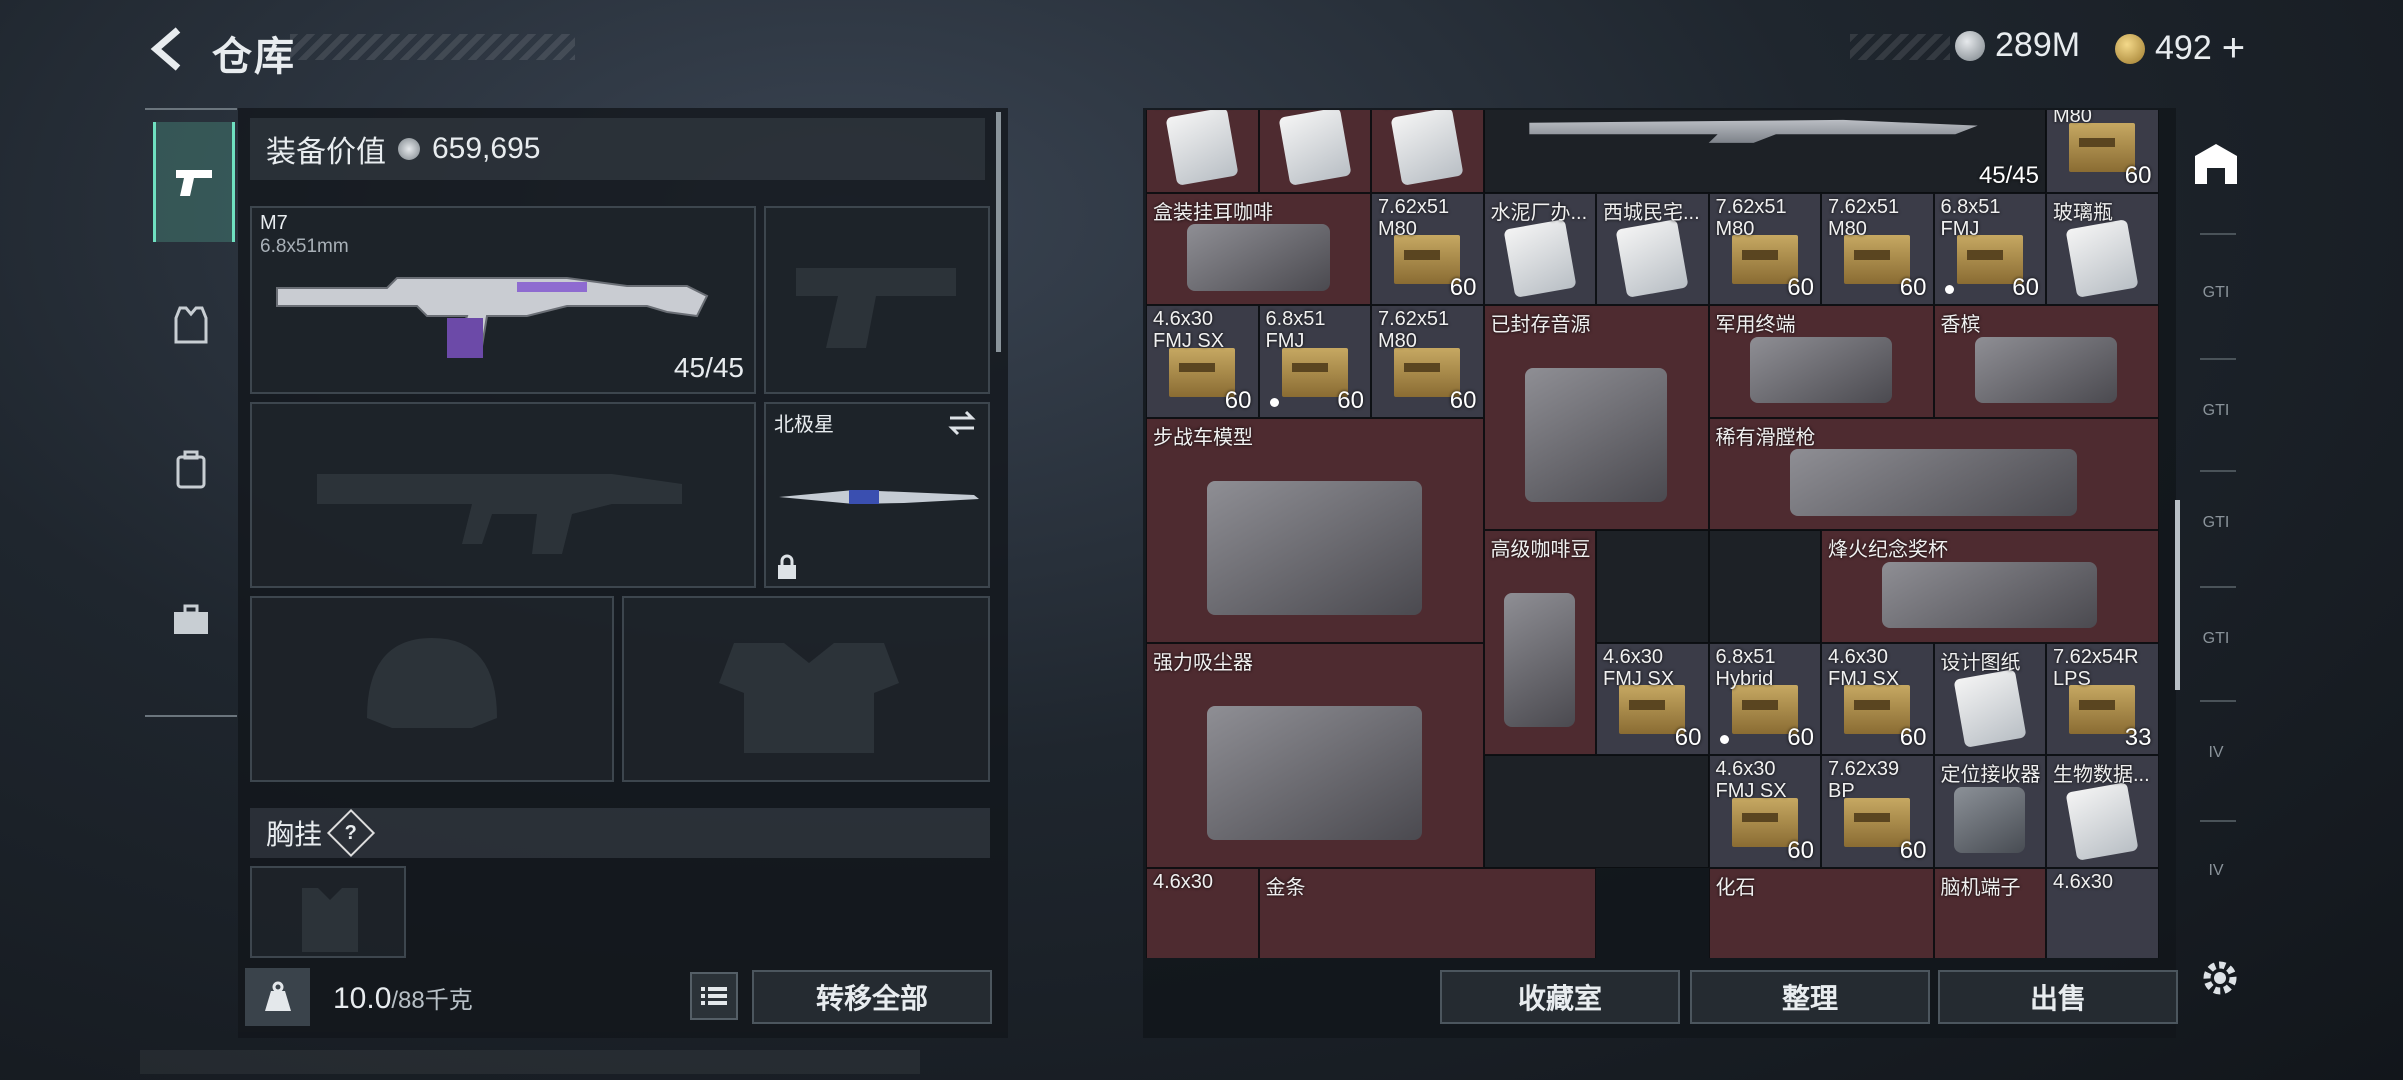 The image size is (2403, 1080). What do you see at coordinates (1990, 586) in the screenshot?
I see `stash-item: 烽火纪念奖杯` at bounding box center [1990, 586].